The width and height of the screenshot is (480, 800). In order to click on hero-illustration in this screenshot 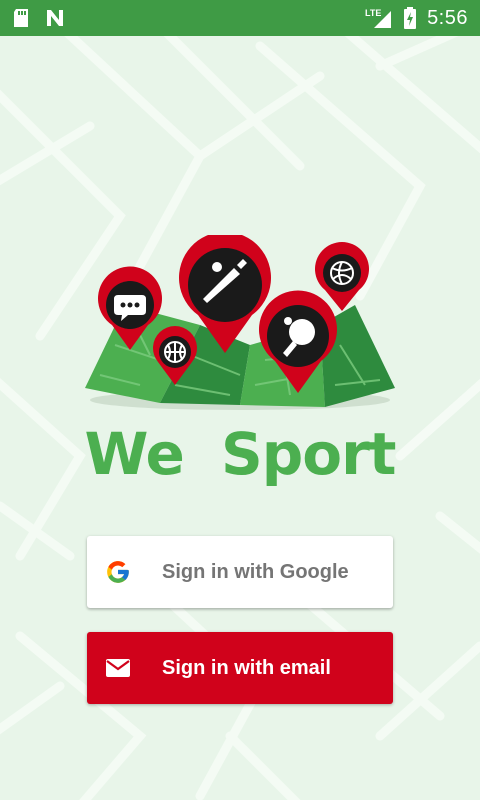, I will do `click(240, 322)`.